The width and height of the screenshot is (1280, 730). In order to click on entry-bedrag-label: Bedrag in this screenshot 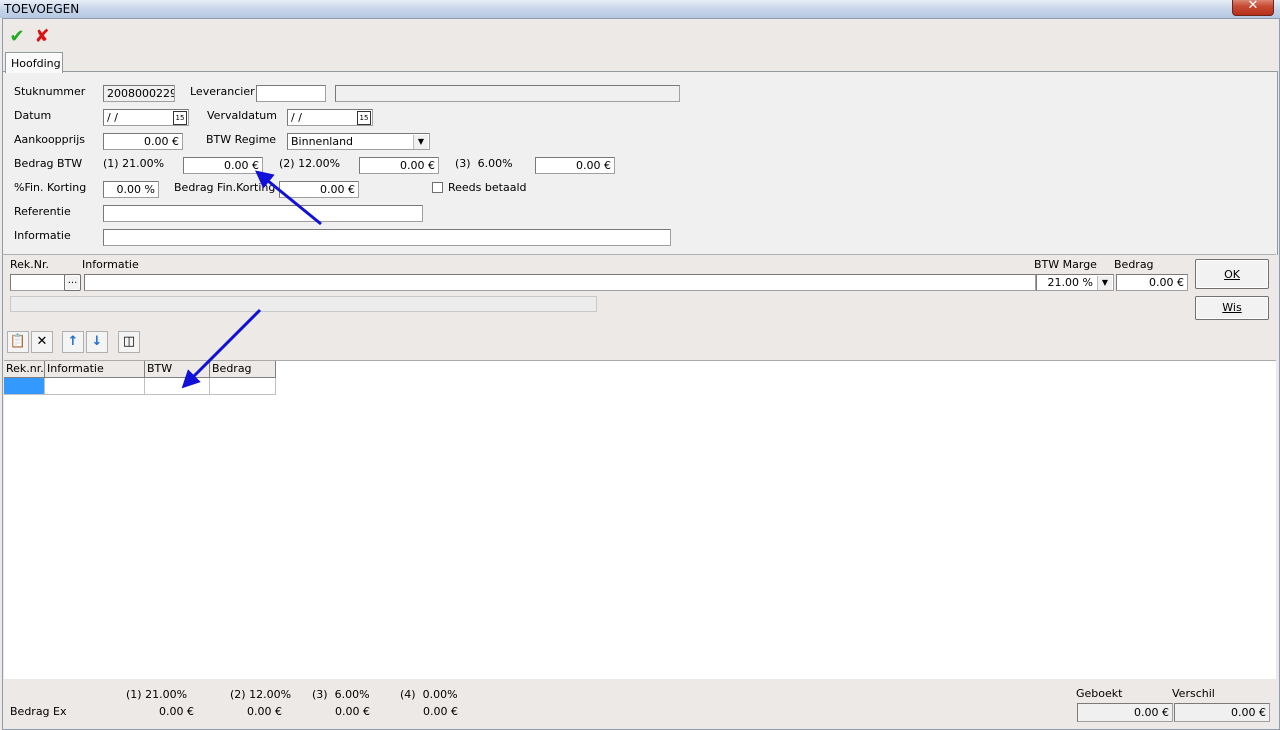, I will do `click(1134, 264)`.